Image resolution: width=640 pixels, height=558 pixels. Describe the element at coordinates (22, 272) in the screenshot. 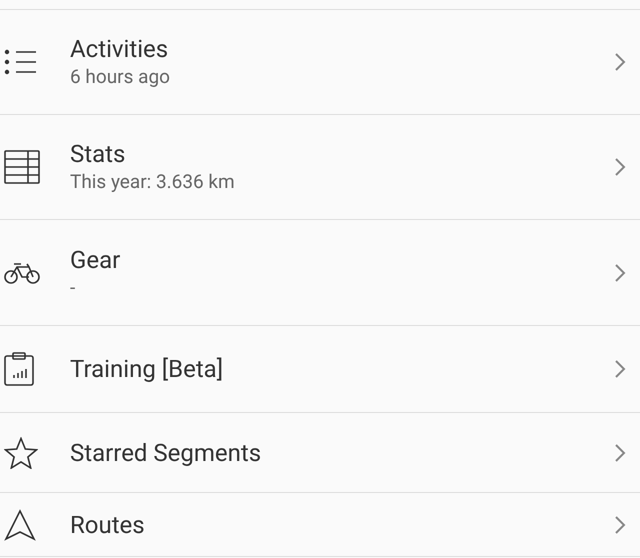

I see `bicycle-icon` at that location.